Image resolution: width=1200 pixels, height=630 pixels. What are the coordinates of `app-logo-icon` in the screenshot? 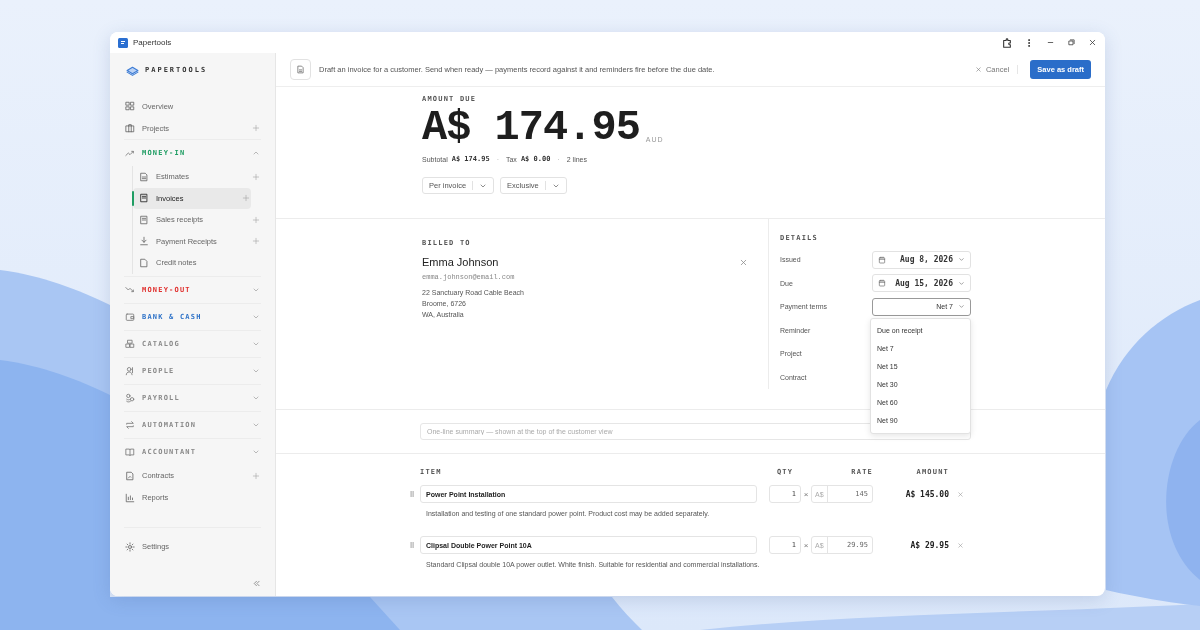 It's located at (123, 42).